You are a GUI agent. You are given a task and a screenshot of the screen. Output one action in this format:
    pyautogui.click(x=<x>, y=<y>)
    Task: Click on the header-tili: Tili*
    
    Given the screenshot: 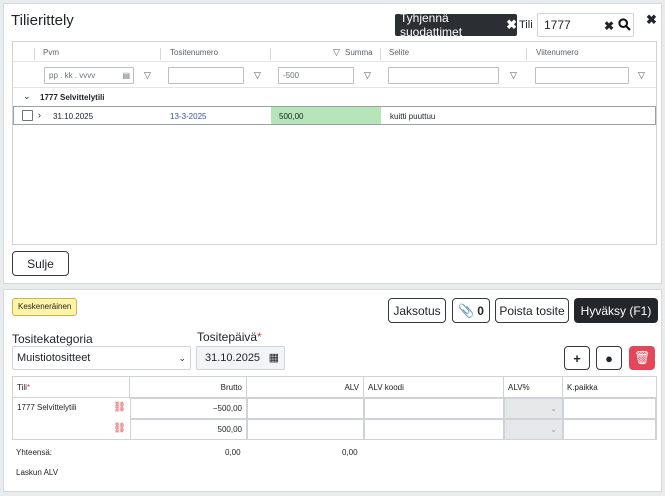 What is the action you would take?
    pyautogui.click(x=71, y=387)
    